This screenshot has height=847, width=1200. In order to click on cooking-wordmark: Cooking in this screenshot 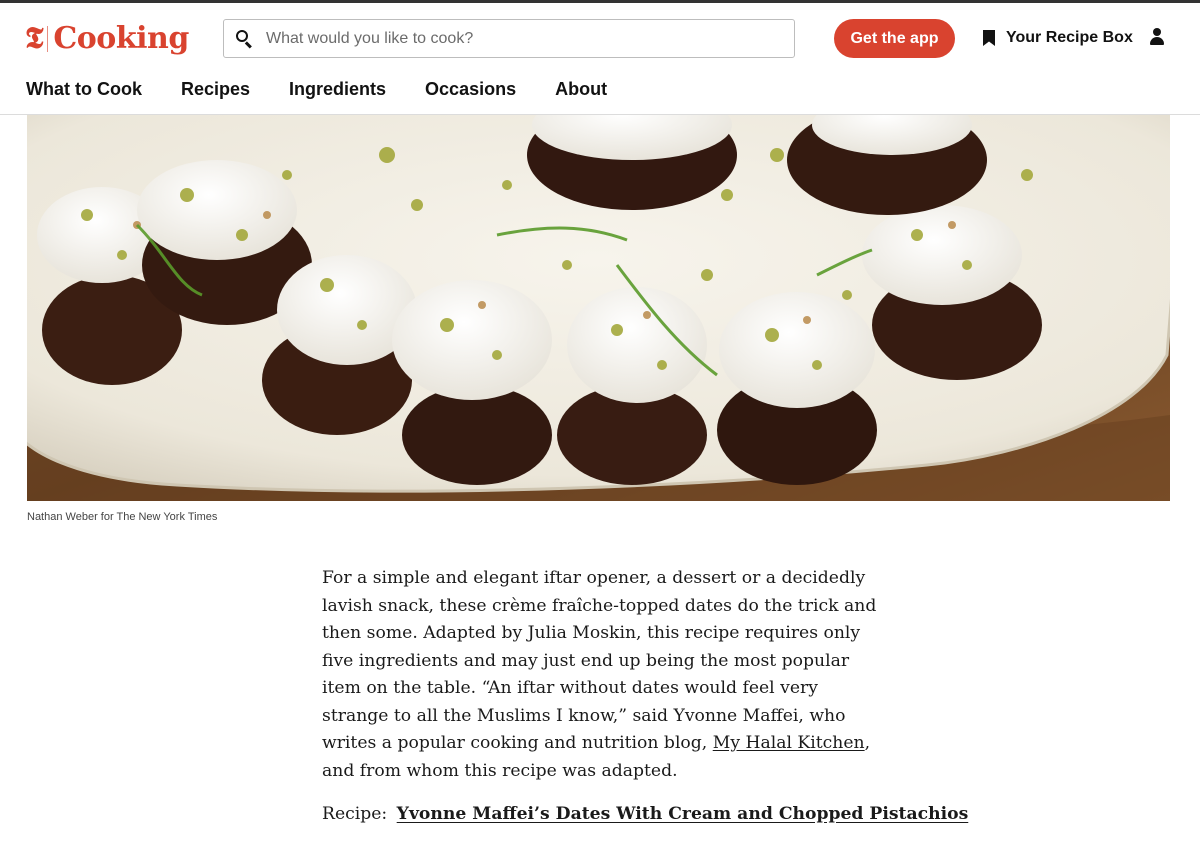, I will do `click(121, 38)`.